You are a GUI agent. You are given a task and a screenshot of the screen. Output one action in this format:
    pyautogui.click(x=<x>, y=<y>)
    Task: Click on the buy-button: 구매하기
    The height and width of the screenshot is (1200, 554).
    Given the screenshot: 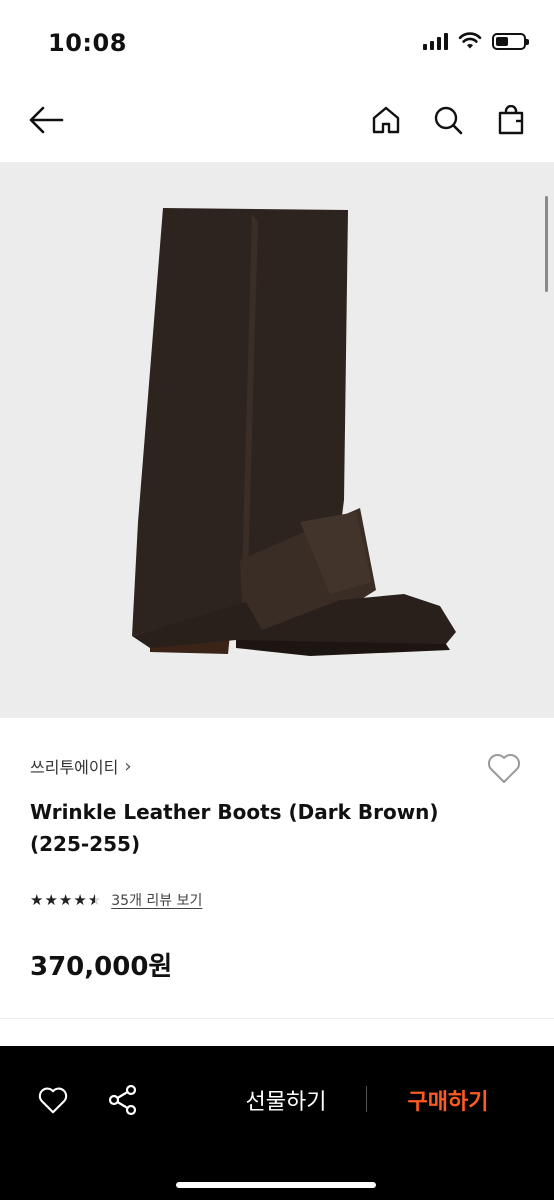 What is the action you would take?
    pyautogui.click(x=448, y=1100)
    